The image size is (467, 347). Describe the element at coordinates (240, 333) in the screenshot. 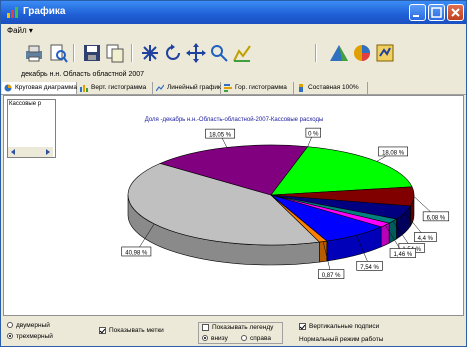

I see `legend-group: Показывать легенду внизу справа` at that location.